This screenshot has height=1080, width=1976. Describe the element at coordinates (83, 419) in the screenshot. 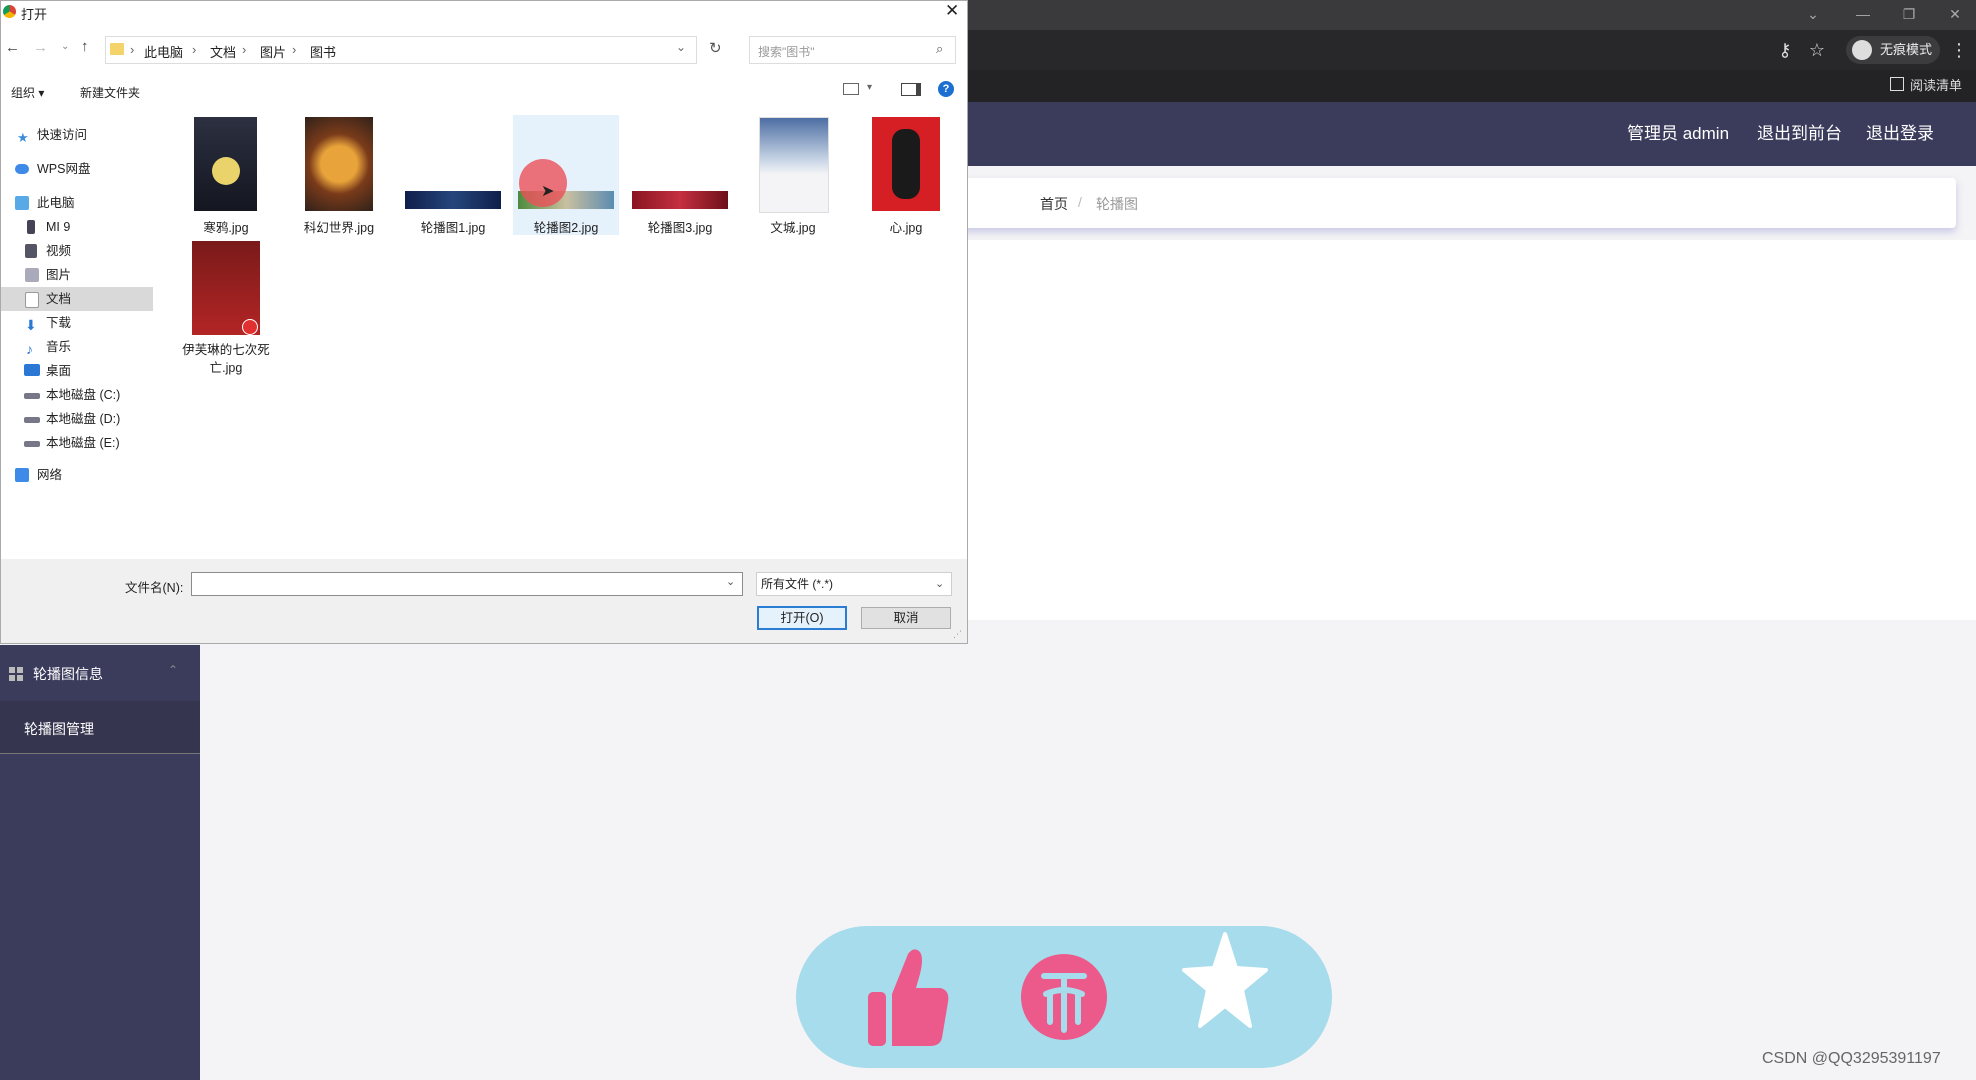

I see `nav-label: 本地磁盘 (D:)` at that location.